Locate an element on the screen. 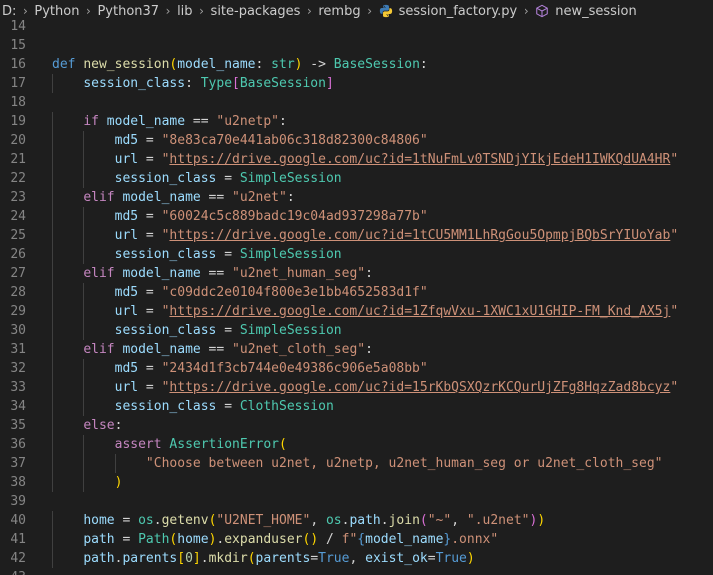 The image size is (713, 575). line-number: 28 is located at coordinates (18, 292).